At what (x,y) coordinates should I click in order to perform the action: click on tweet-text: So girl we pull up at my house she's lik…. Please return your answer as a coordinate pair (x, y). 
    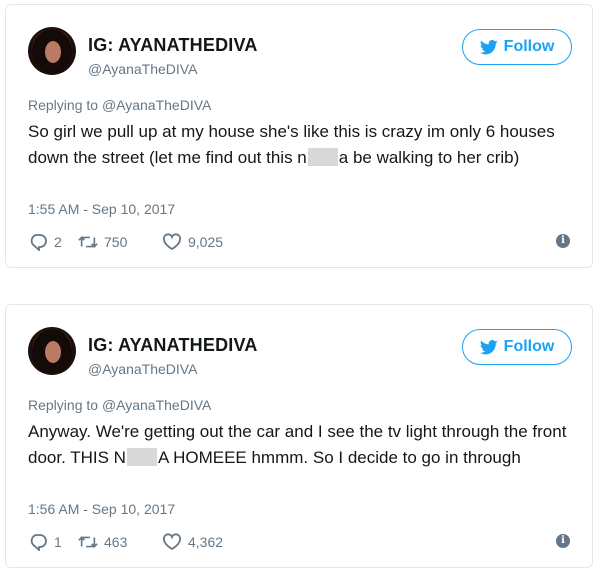
    Looking at the image, I should click on (298, 145).